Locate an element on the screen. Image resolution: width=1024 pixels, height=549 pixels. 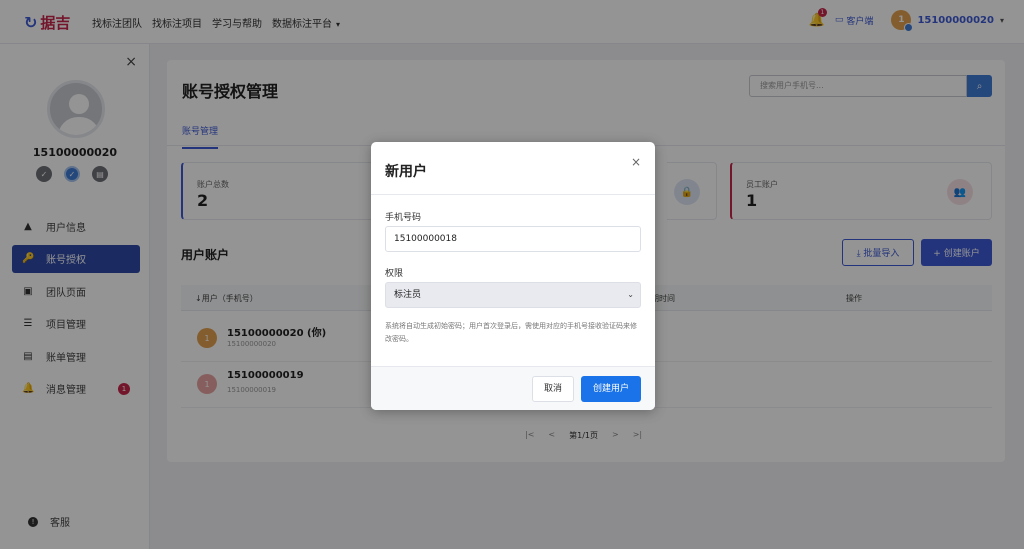
create-user-button: 创建用户 is located at coordinates (611, 389).